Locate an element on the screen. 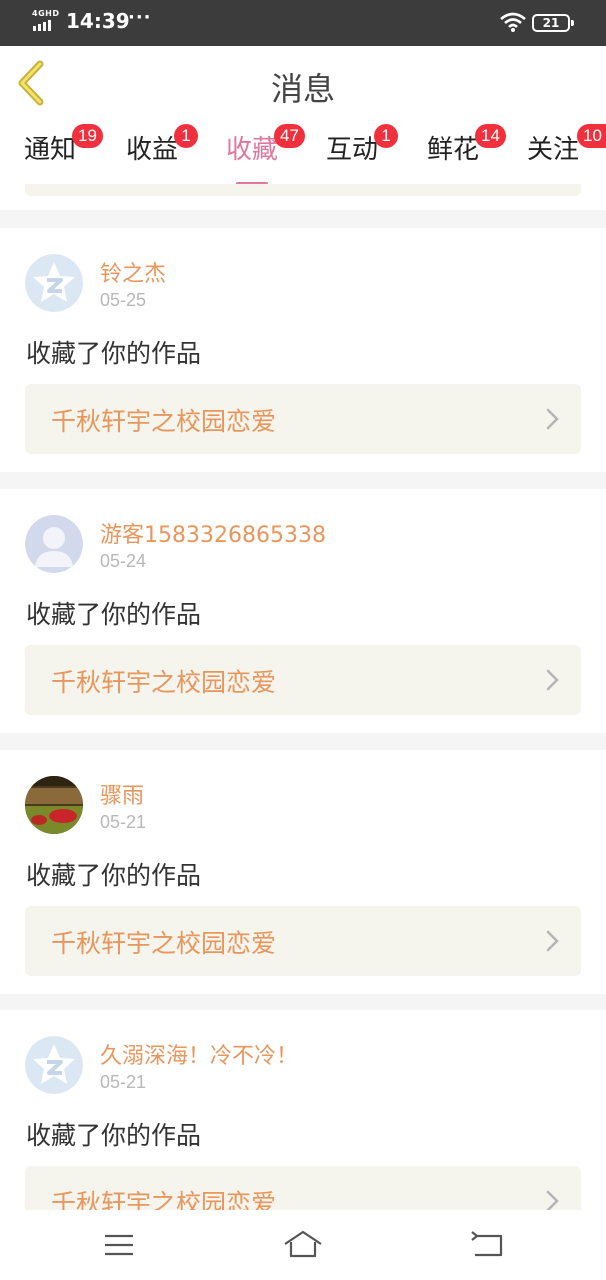  tab-label: 互动 is located at coordinates (352, 150).